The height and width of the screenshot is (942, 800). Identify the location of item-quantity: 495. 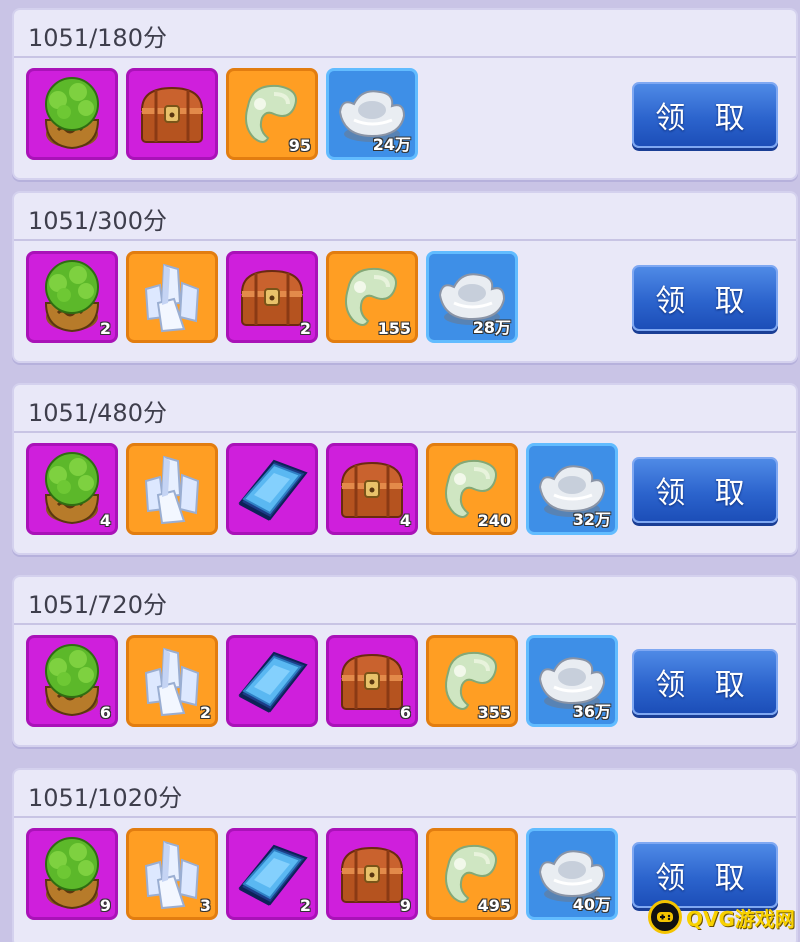
(494, 905).